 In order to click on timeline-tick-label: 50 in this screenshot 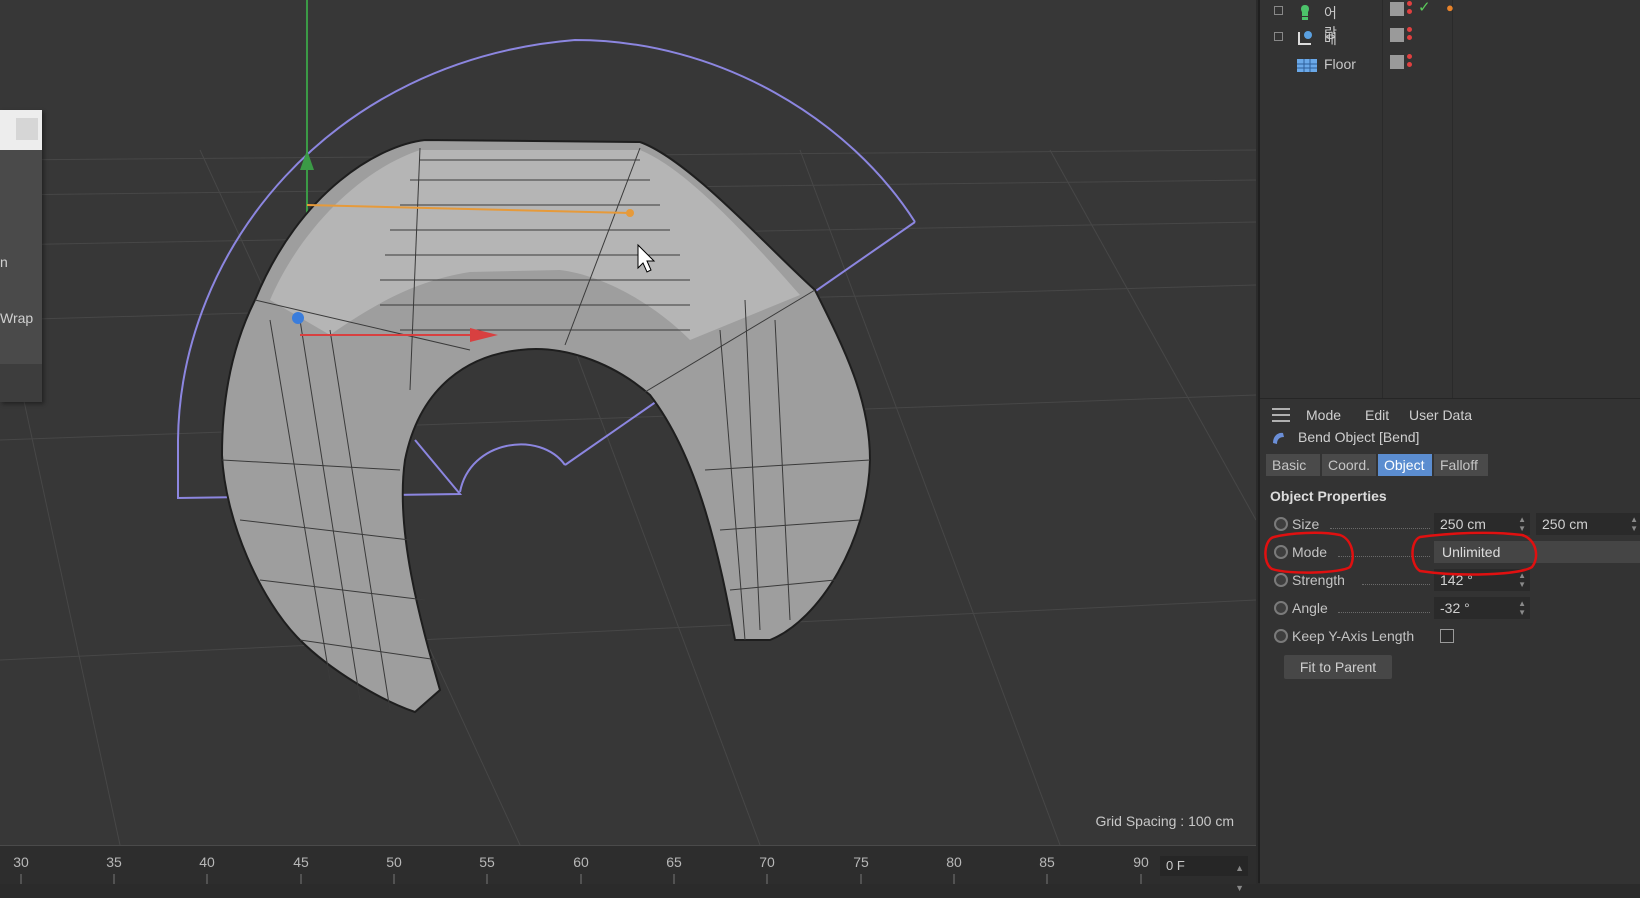, I will do `click(394, 862)`.